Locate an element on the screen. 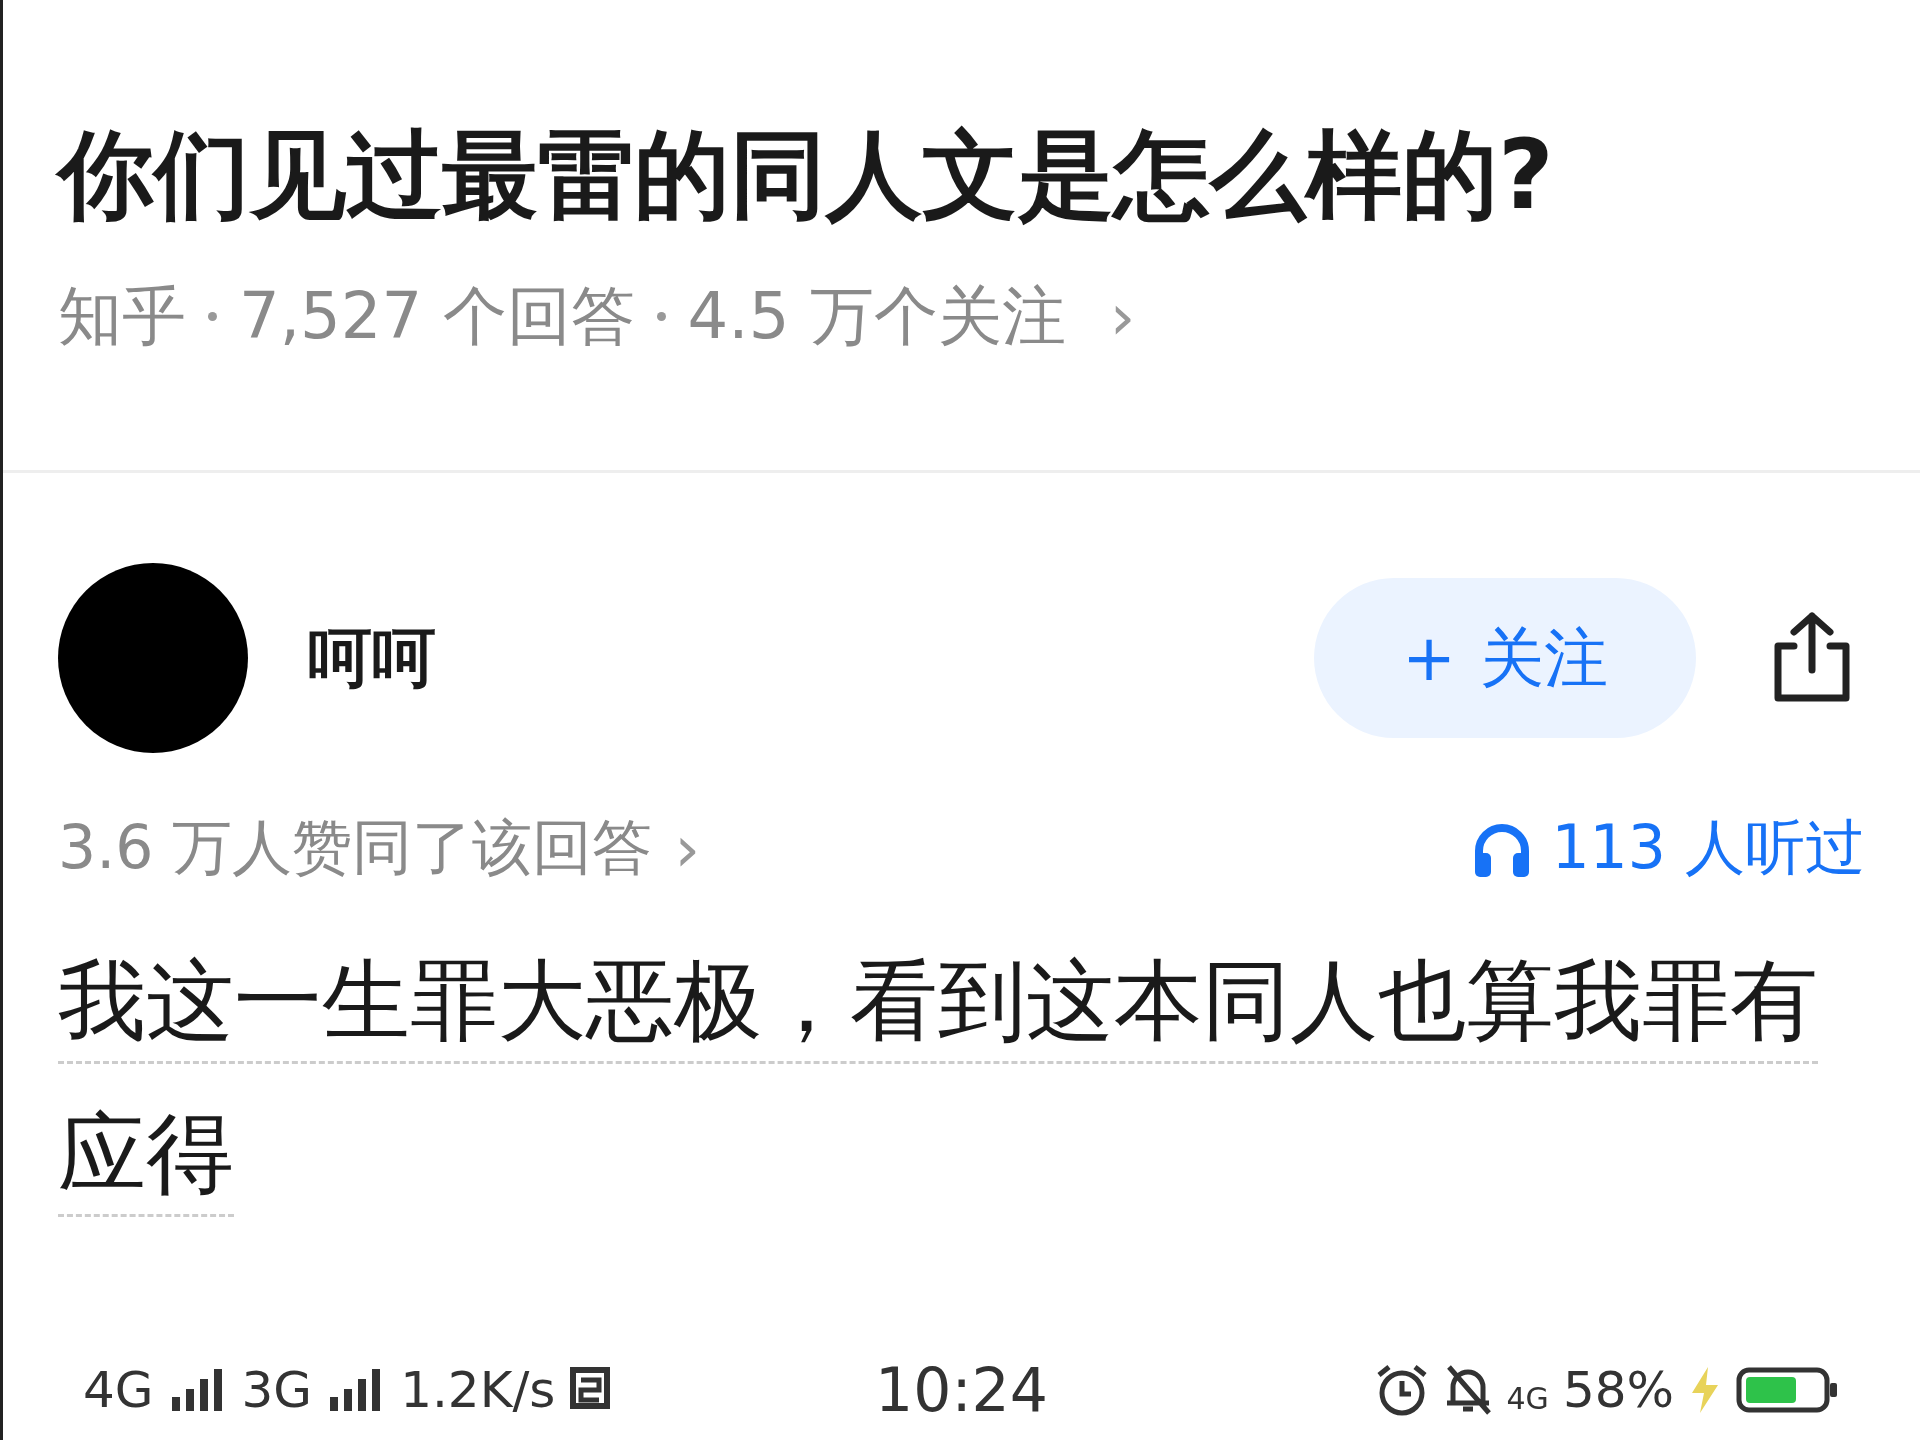  network-label: 4G is located at coordinates (1527, 1398).